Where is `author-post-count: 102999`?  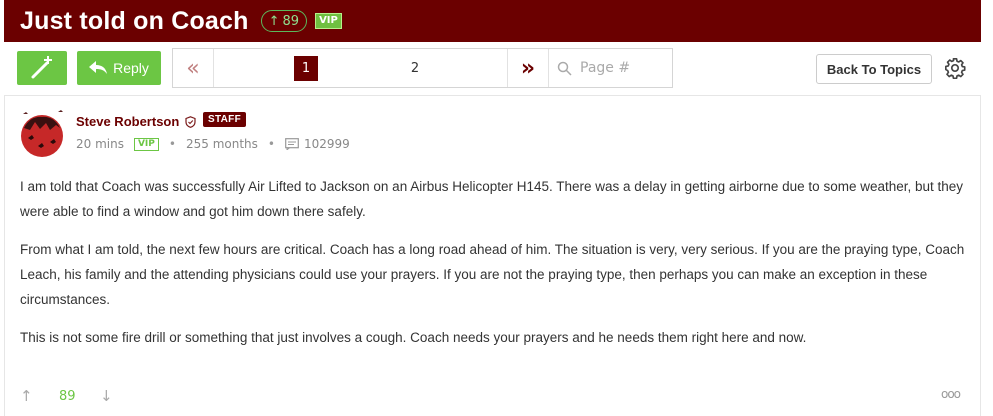 author-post-count: 102999 is located at coordinates (326, 144).